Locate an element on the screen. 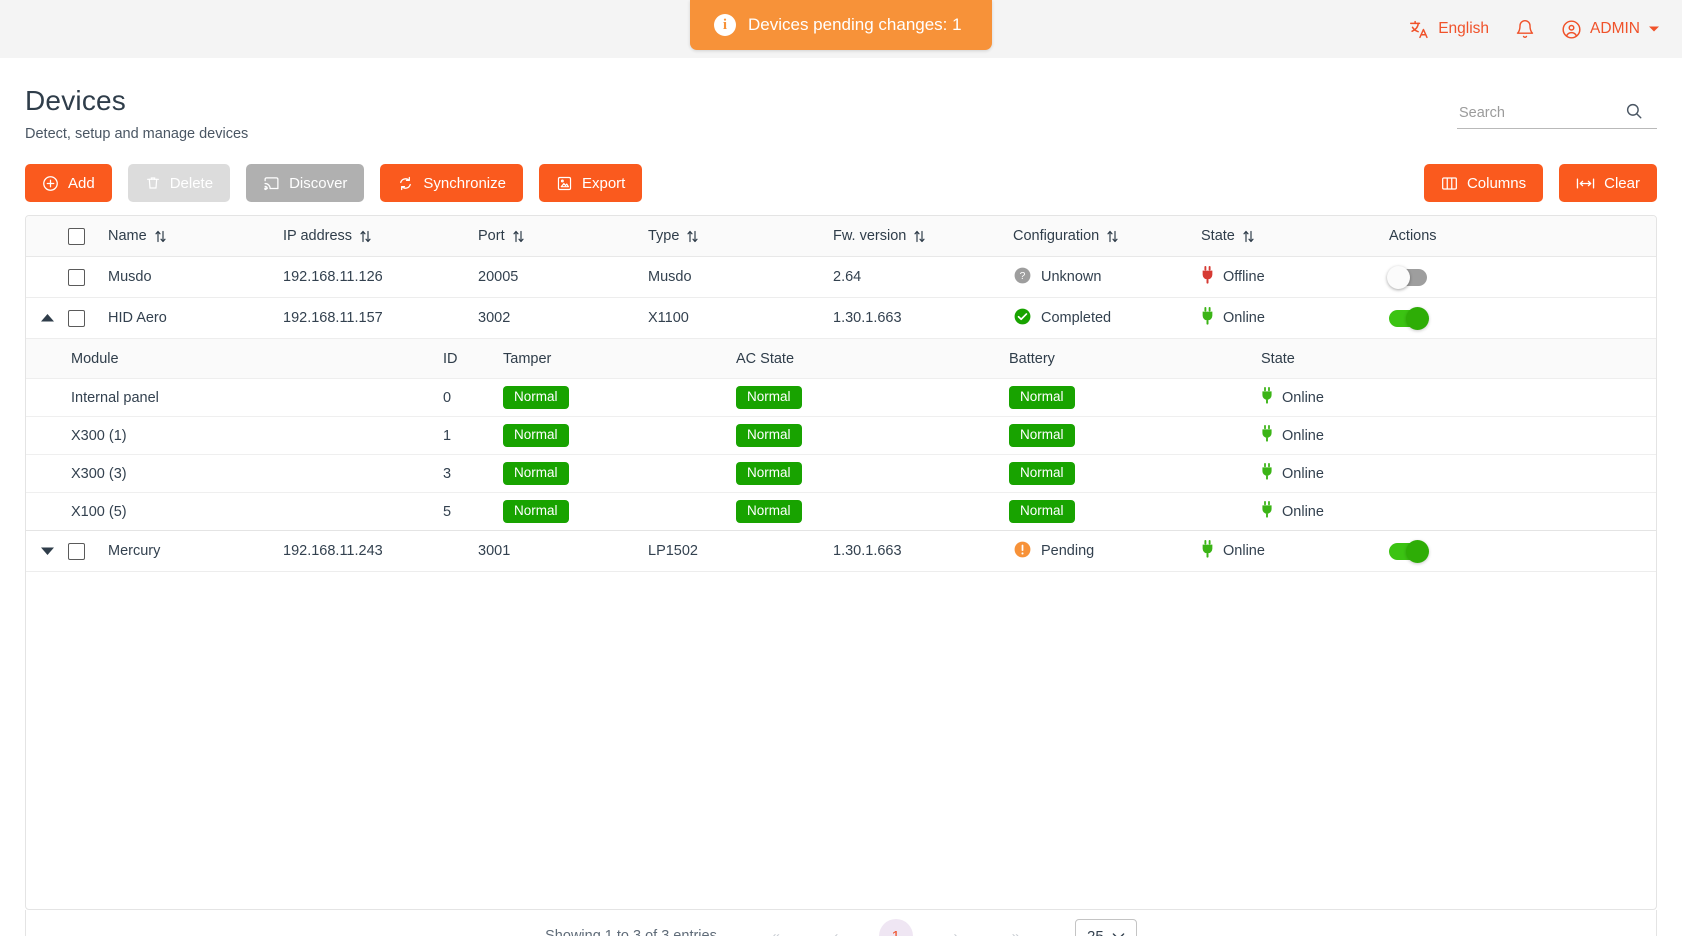 Image resolution: width=1682 pixels, height=936 pixels. subcolumn-header-tamper: Tamper is located at coordinates (527, 358).